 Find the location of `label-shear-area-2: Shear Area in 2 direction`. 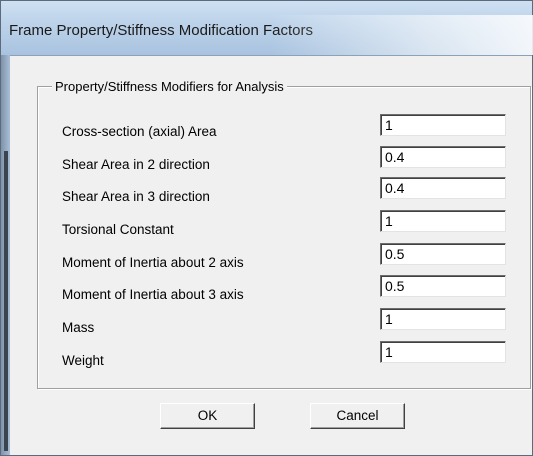

label-shear-area-2: Shear Area in 2 direction is located at coordinates (136, 164).